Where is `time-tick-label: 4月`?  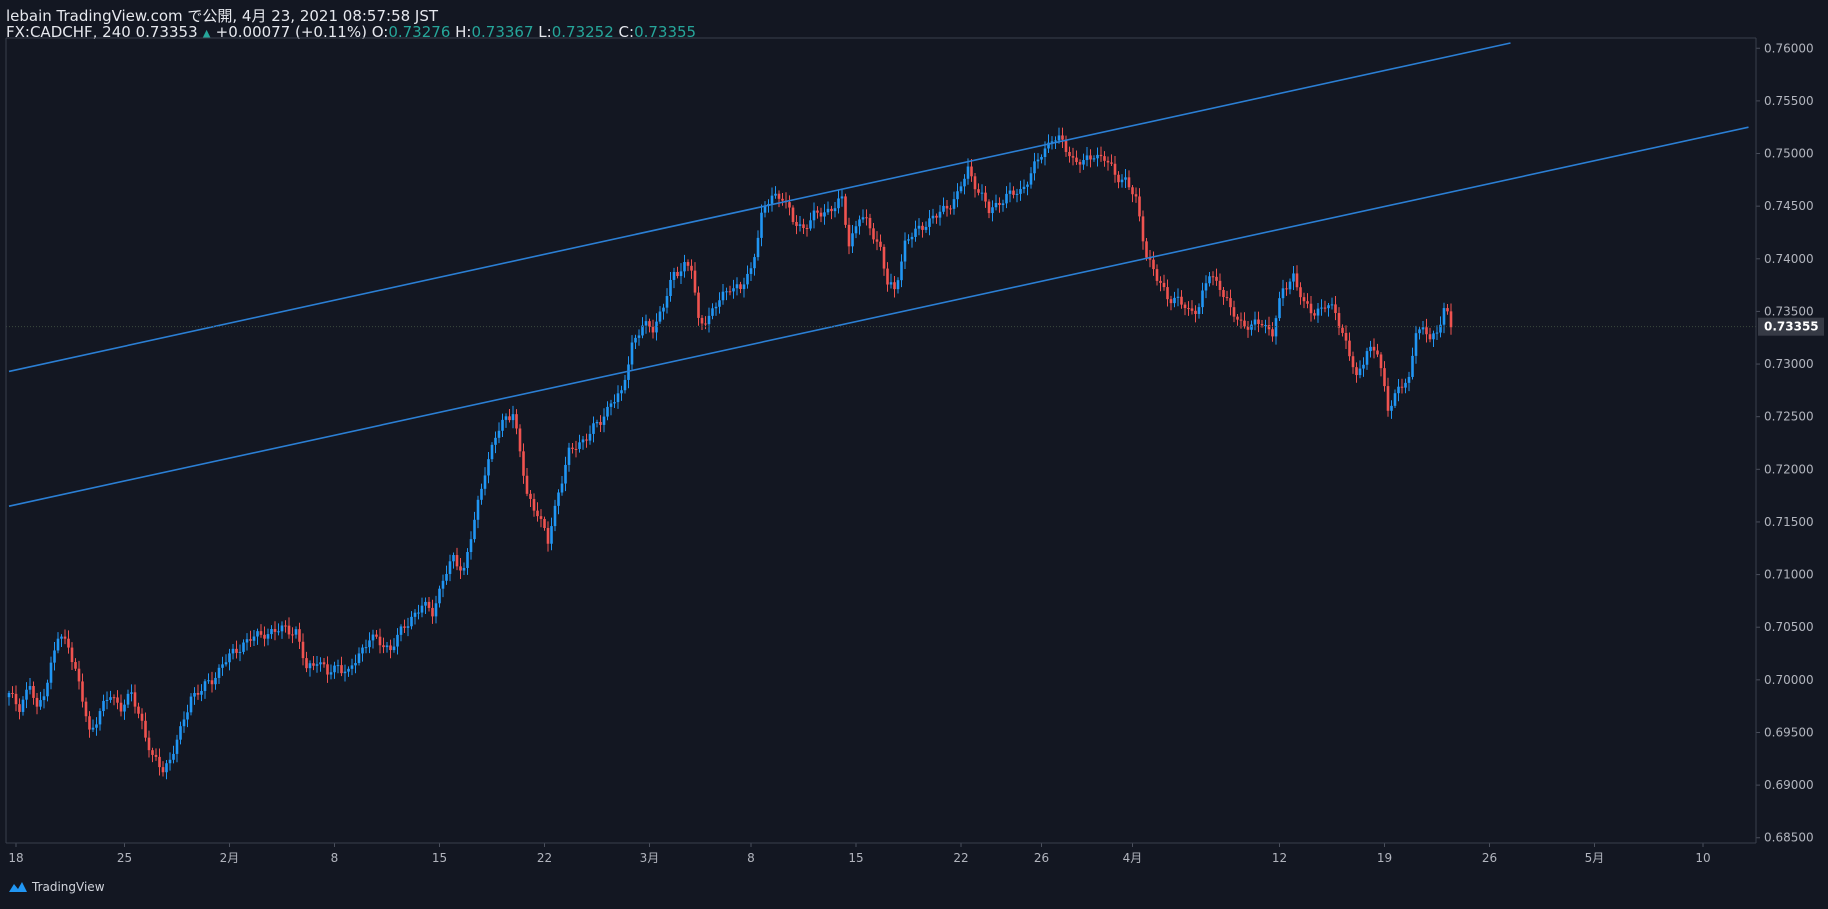
time-tick-label: 4月 is located at coordinates (1133, 858).